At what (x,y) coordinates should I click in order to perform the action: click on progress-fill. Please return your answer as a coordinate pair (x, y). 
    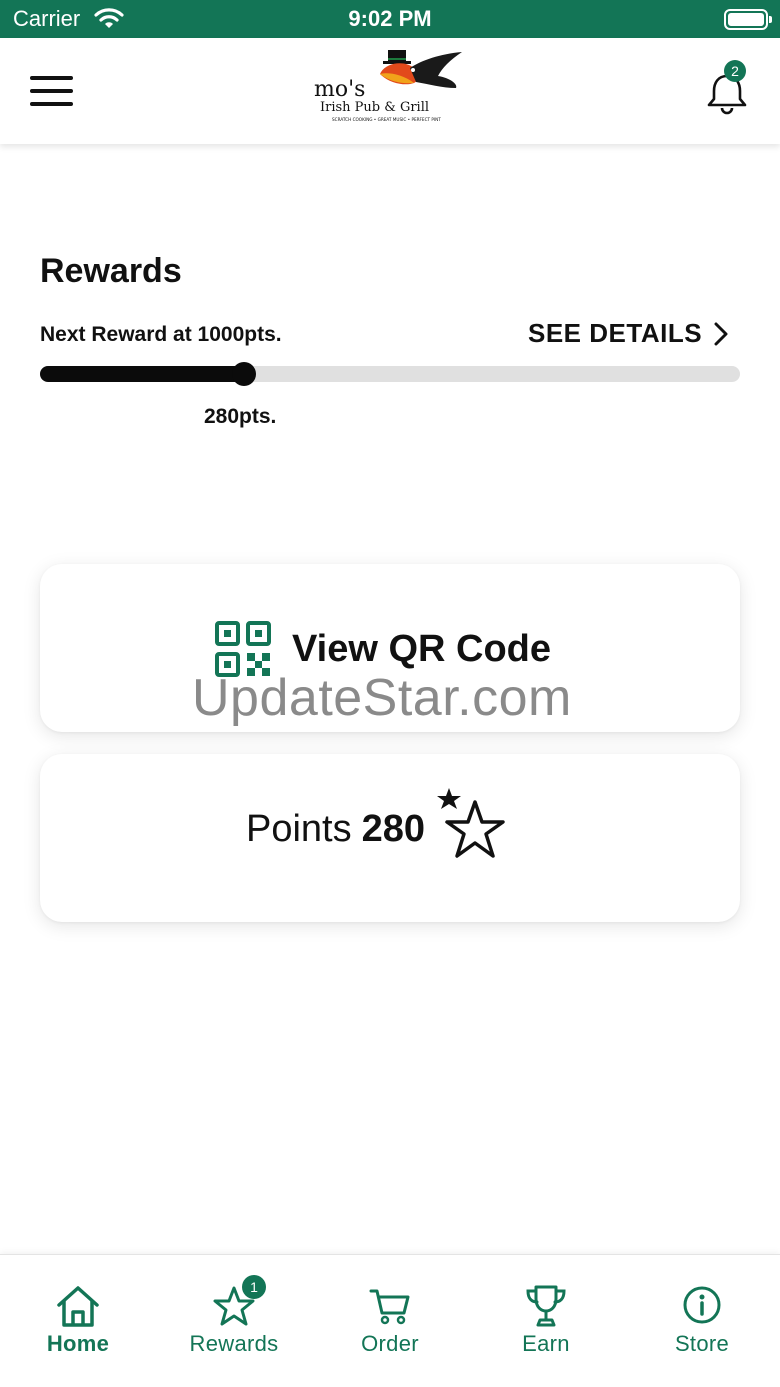
    Looking at the image, I should click on (142, 374).